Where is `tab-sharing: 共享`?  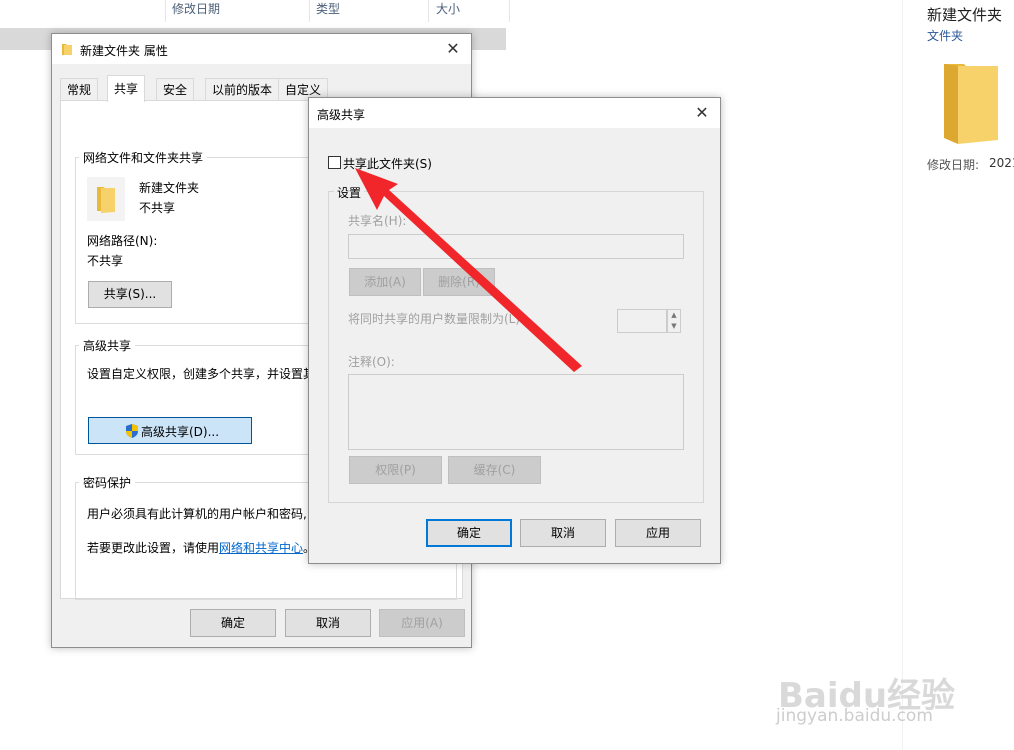
tab-sharing: 共享 is located at coordinates (126, 88).